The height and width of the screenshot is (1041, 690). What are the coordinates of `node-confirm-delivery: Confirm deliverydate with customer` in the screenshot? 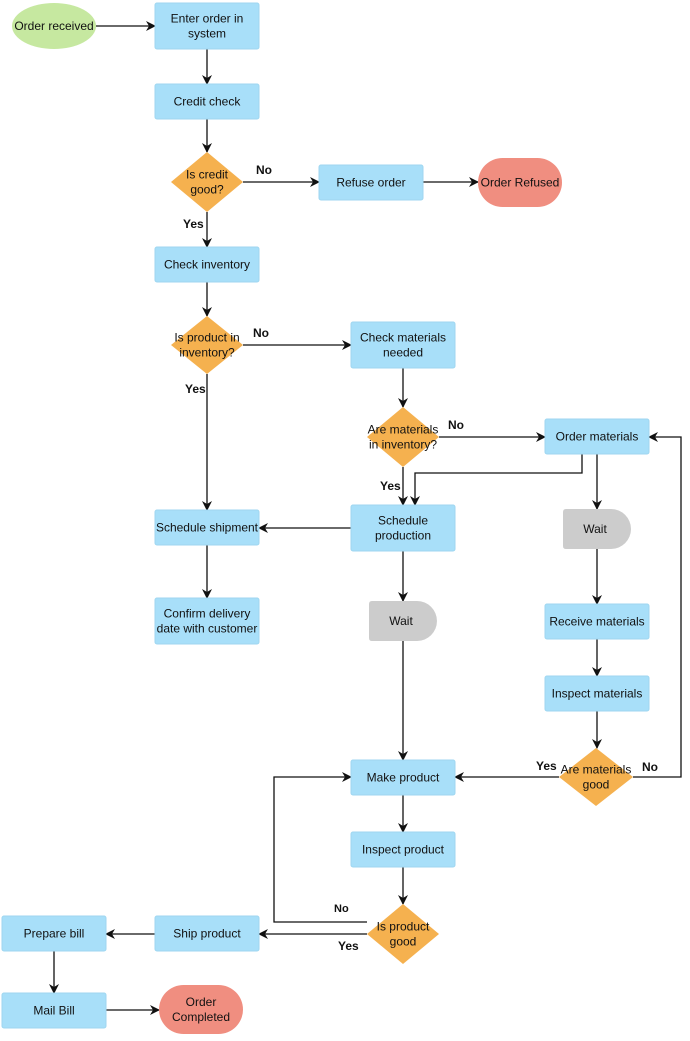 It's located at (207, 621).